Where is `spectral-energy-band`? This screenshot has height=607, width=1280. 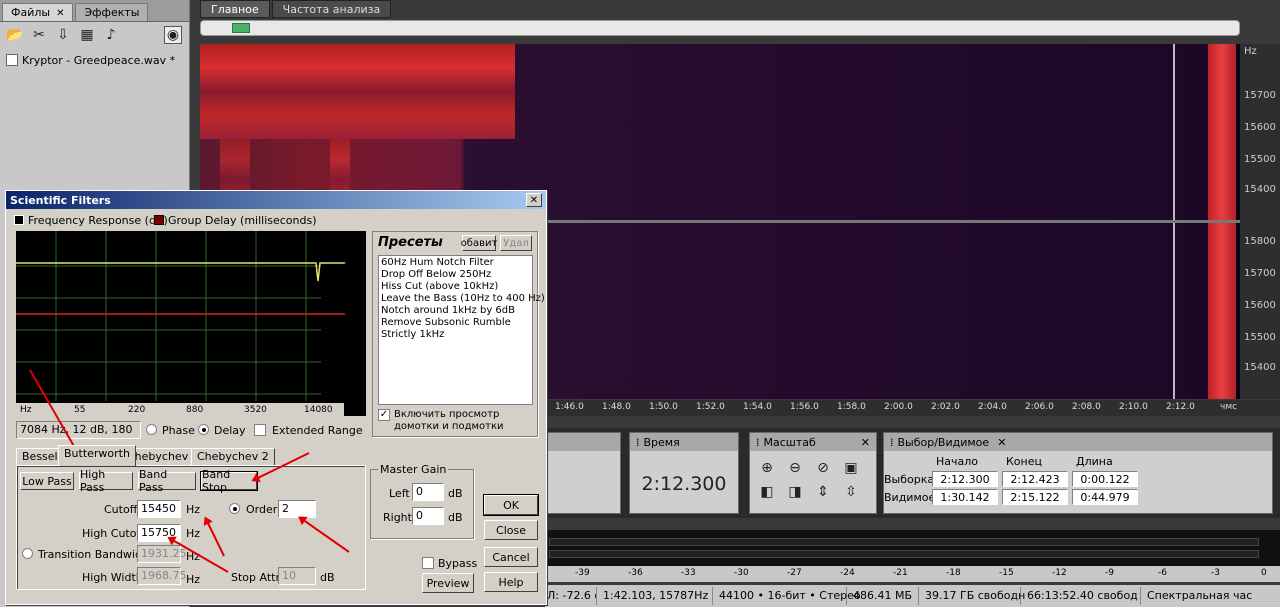
spectral-energy-band is located at coordinates (1222, 132).